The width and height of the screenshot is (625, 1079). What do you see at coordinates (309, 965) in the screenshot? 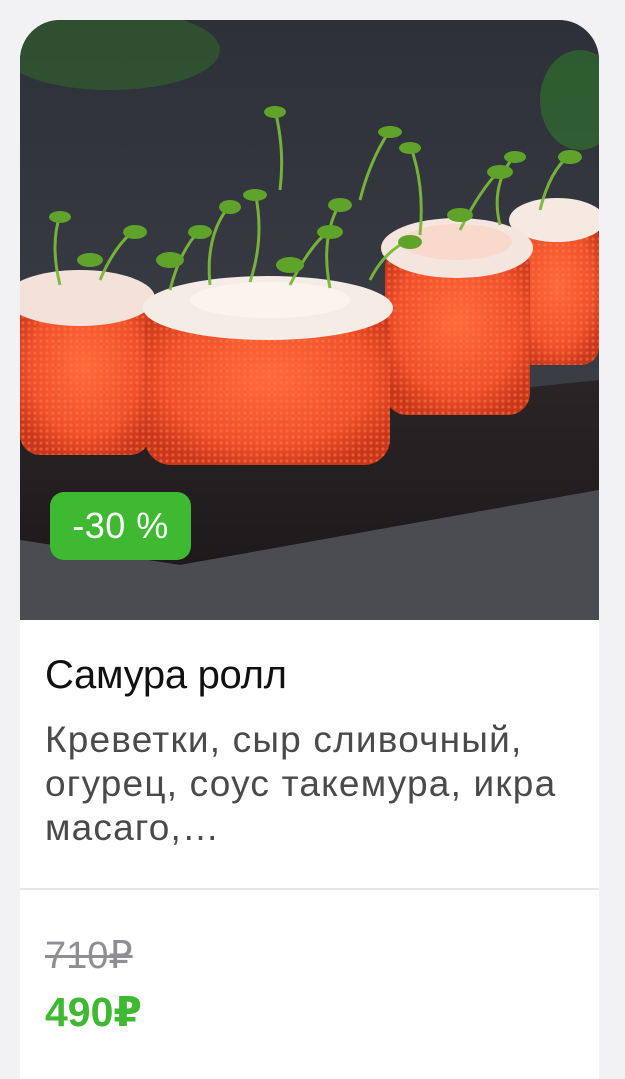
I see `price-block: 710₽ 490₽` at bounding box center [309, 965].